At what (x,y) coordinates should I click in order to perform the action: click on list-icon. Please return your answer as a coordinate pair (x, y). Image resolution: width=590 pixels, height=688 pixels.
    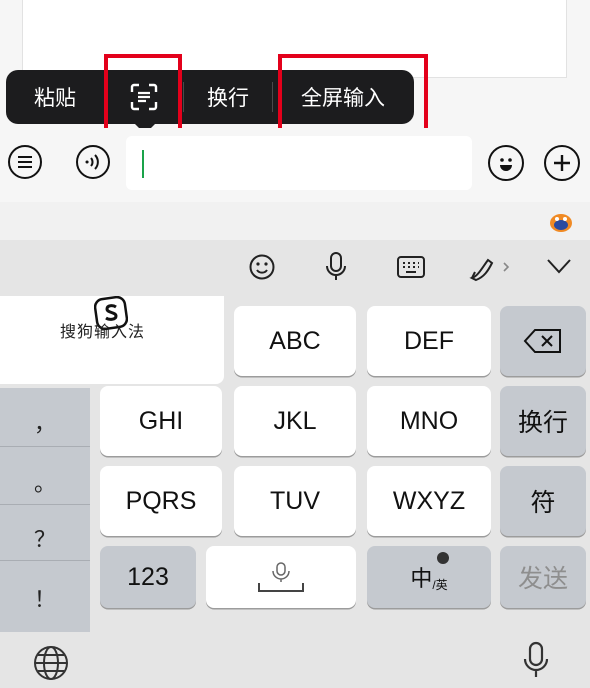
    Looking at the image, I should click on (25, 162).